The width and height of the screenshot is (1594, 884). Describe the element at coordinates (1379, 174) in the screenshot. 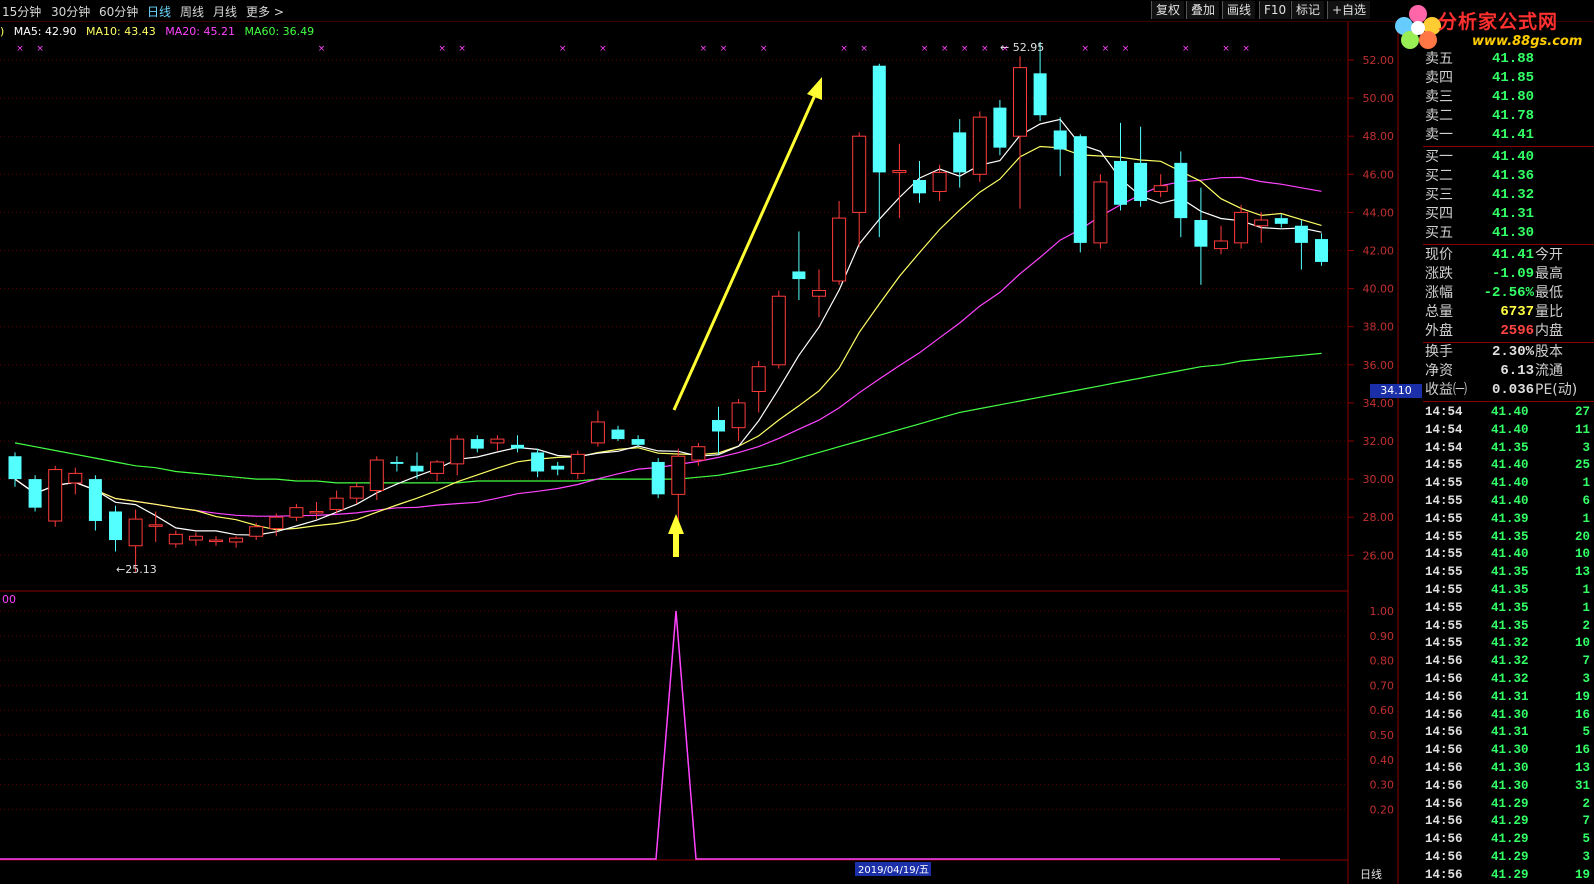

I see `price-tick-label: 46.00` at that location.